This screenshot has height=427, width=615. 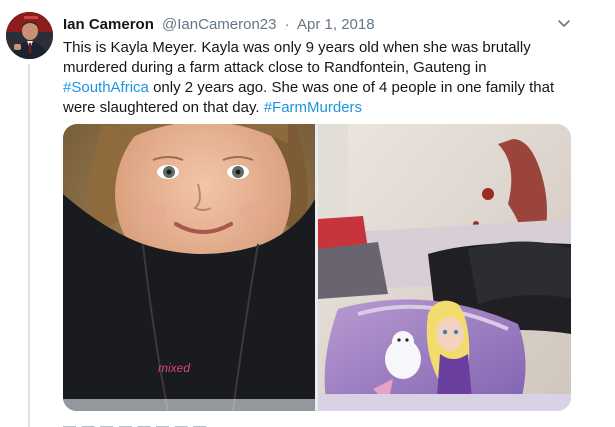 I want to click on thread-line, so click(x=29, y=245).